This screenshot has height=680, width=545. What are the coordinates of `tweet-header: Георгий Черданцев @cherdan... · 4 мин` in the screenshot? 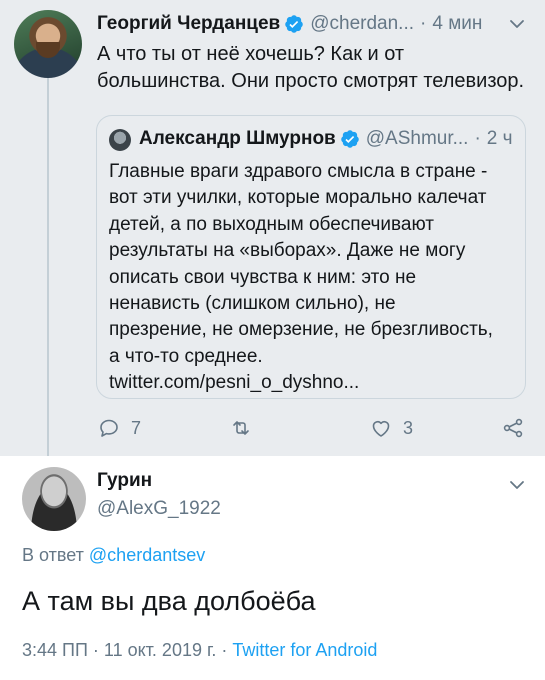 It's located at (289, 24).